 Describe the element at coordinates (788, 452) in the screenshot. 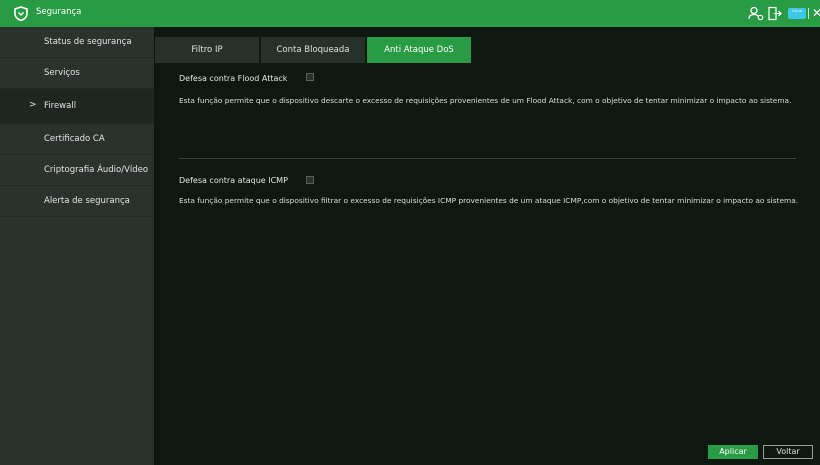

I see `back-button: Voltar` at that location.